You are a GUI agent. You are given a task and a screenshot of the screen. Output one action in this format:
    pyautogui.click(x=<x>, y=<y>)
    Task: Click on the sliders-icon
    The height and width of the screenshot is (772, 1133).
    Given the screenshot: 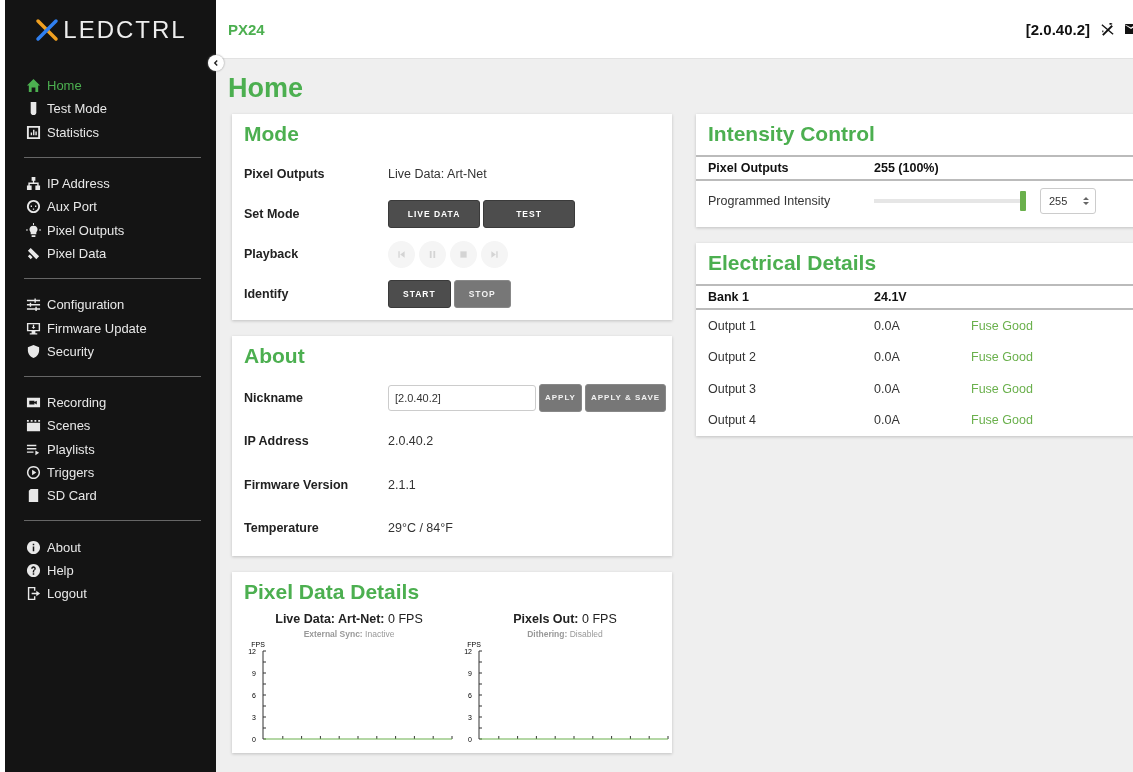 What is the action you would take?
    pyautogui.click(x=33, y=305)
    